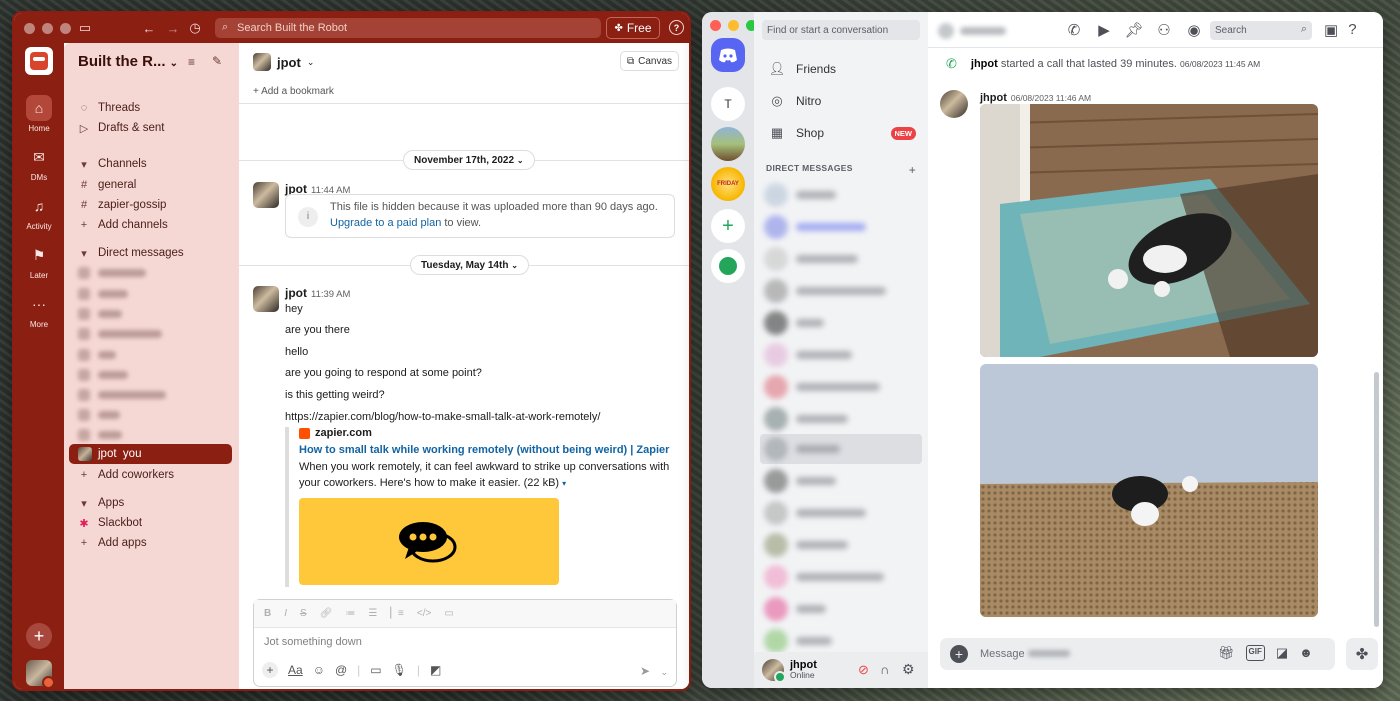 Image resolution: width=1400 pixels, height=701 pixels. Describe the element at coordinates (912, 170) in the screenshot. I see `create-dm-plus-icon: +` at that location.